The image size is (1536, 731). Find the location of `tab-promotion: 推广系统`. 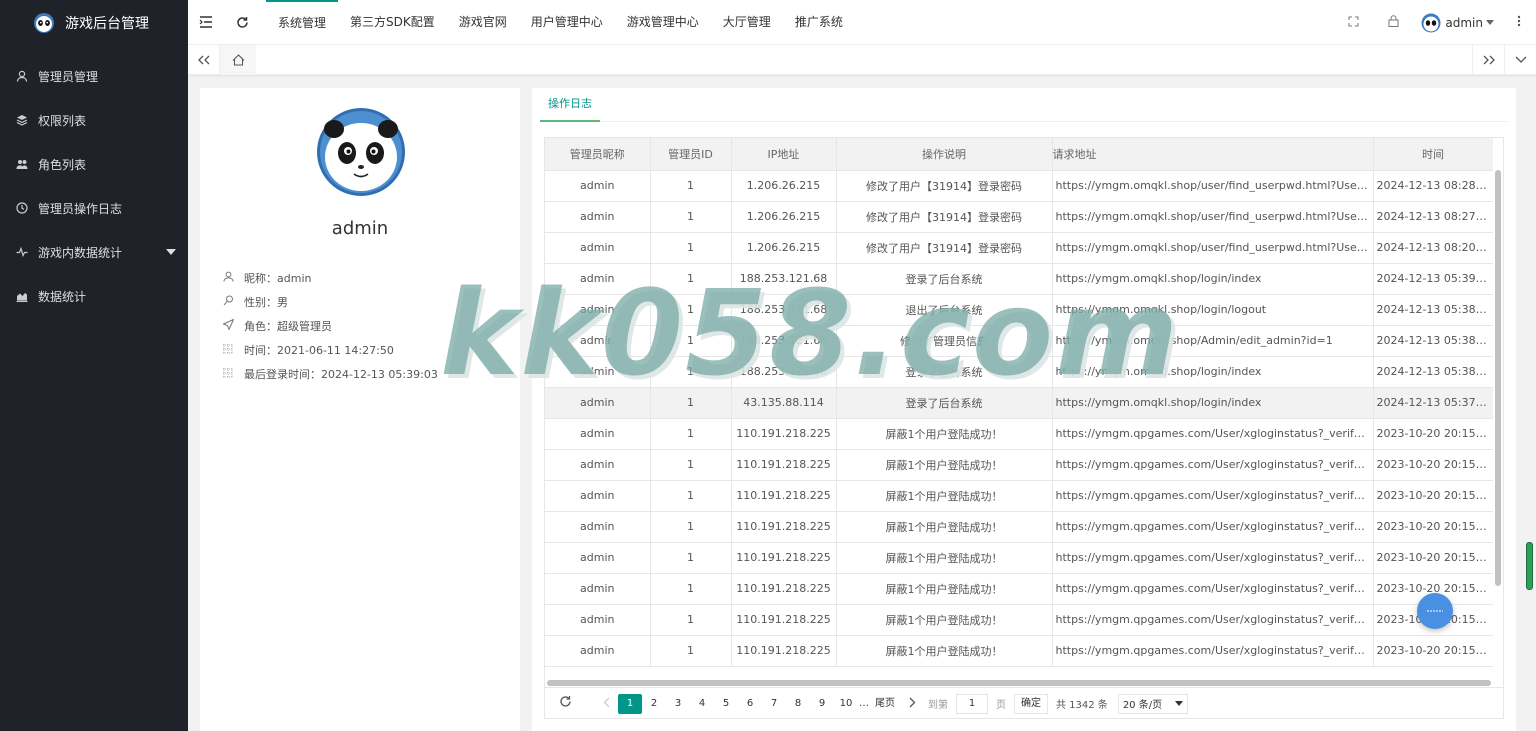

tab-promotion: 推广系统 is located at coordinates (819, 22).